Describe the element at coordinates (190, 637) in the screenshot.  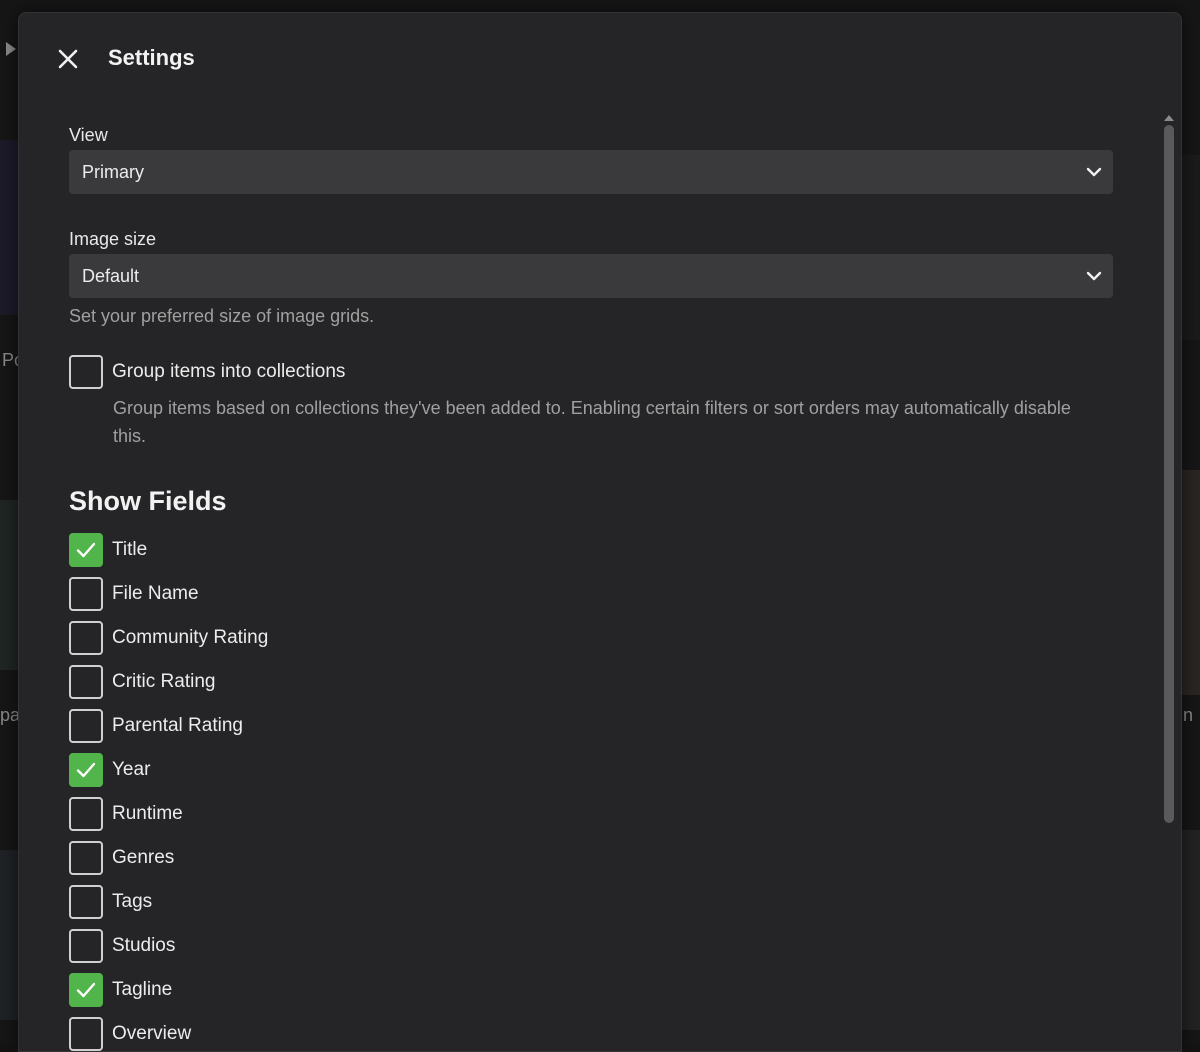
I see `field-label: Community Rating` at that location.